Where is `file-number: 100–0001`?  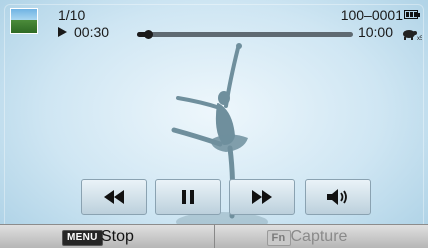
file-number: 100–0001 is located at coordinates (371, 15).